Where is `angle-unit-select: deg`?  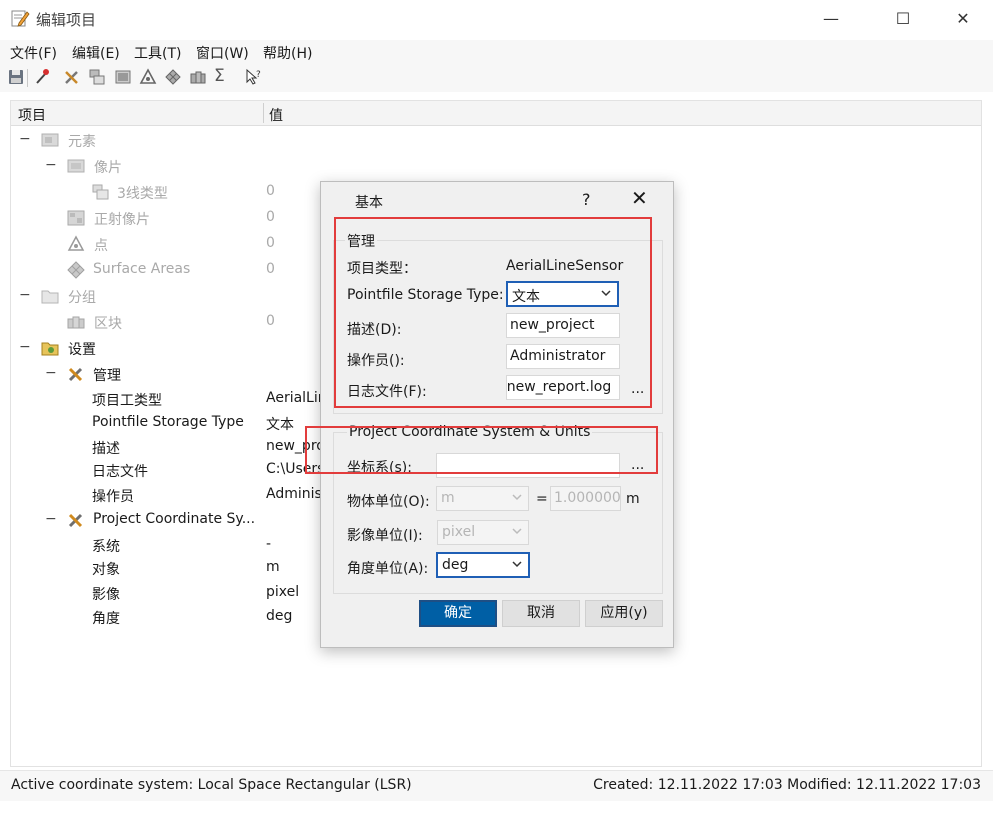 angle-unit-select: deg is located at coordinates (483, 565).